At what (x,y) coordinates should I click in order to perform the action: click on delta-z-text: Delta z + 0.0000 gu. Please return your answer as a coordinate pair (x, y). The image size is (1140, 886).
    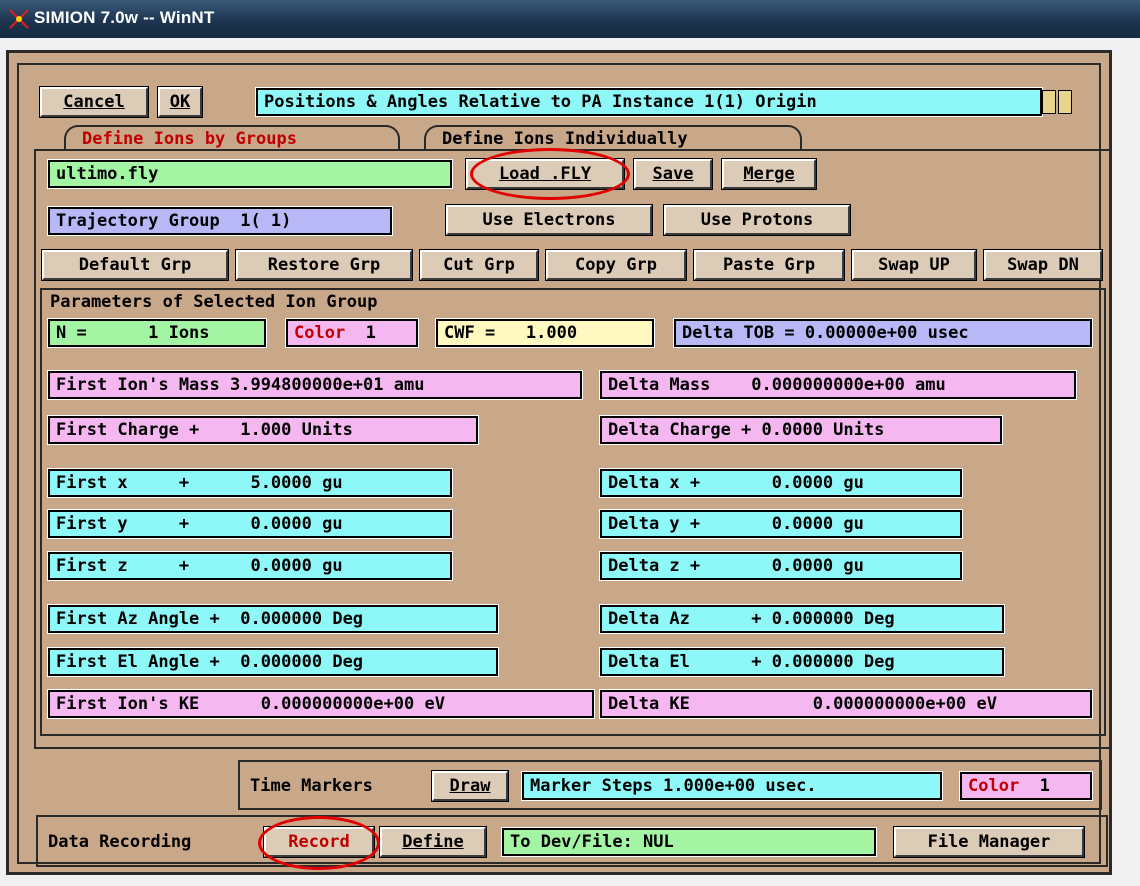
    Looking at the image, I should click on (736, 566).